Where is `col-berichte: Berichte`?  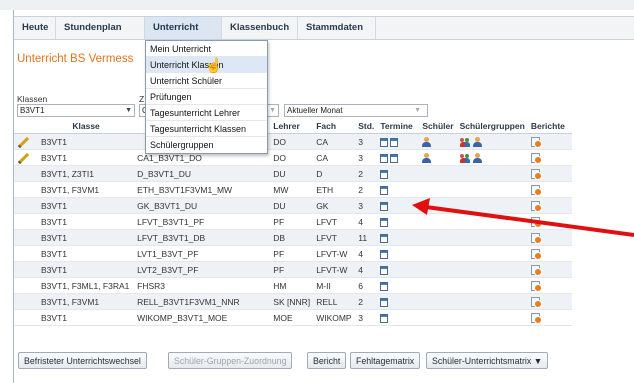 col-berichte: Berichte is located at coordinates (549, 126).